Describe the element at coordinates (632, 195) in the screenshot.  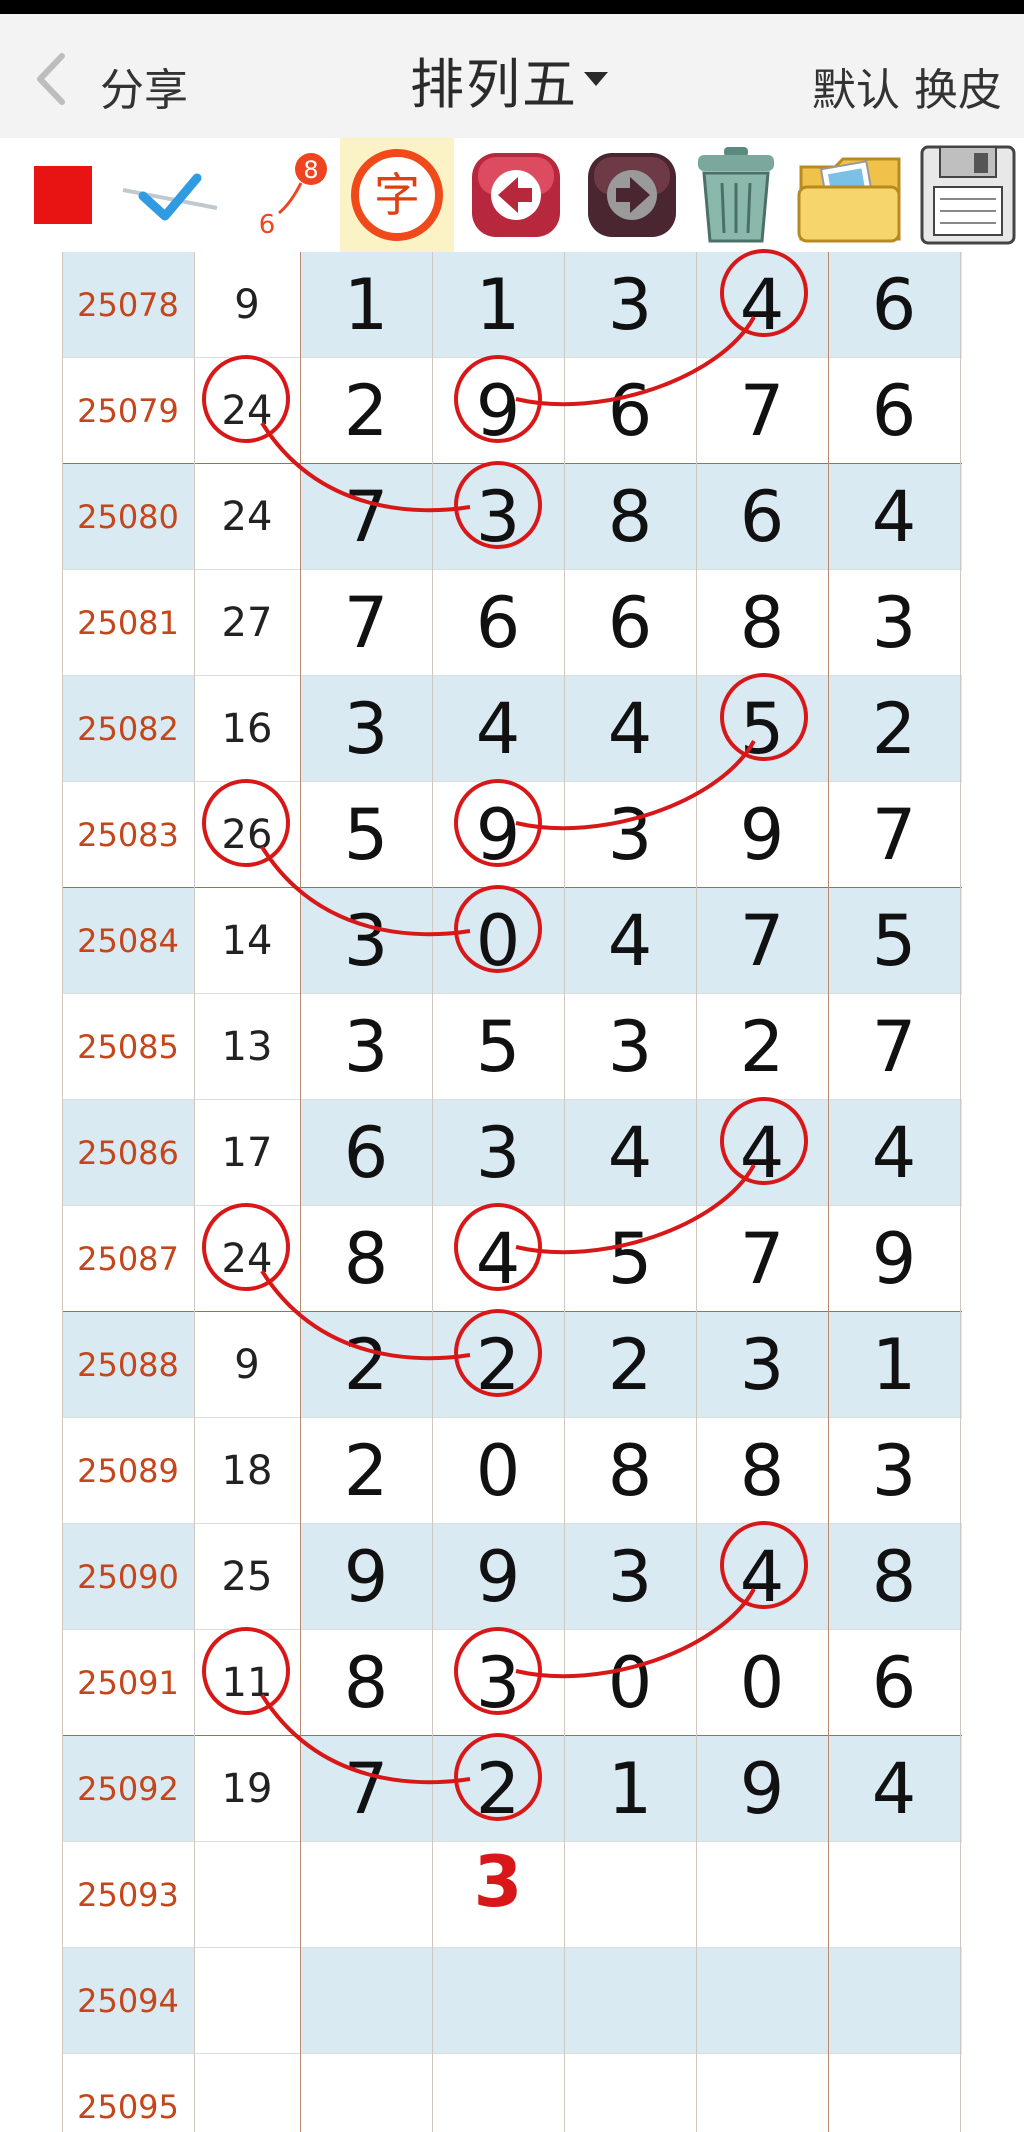
I see `redo-tool` at that location.